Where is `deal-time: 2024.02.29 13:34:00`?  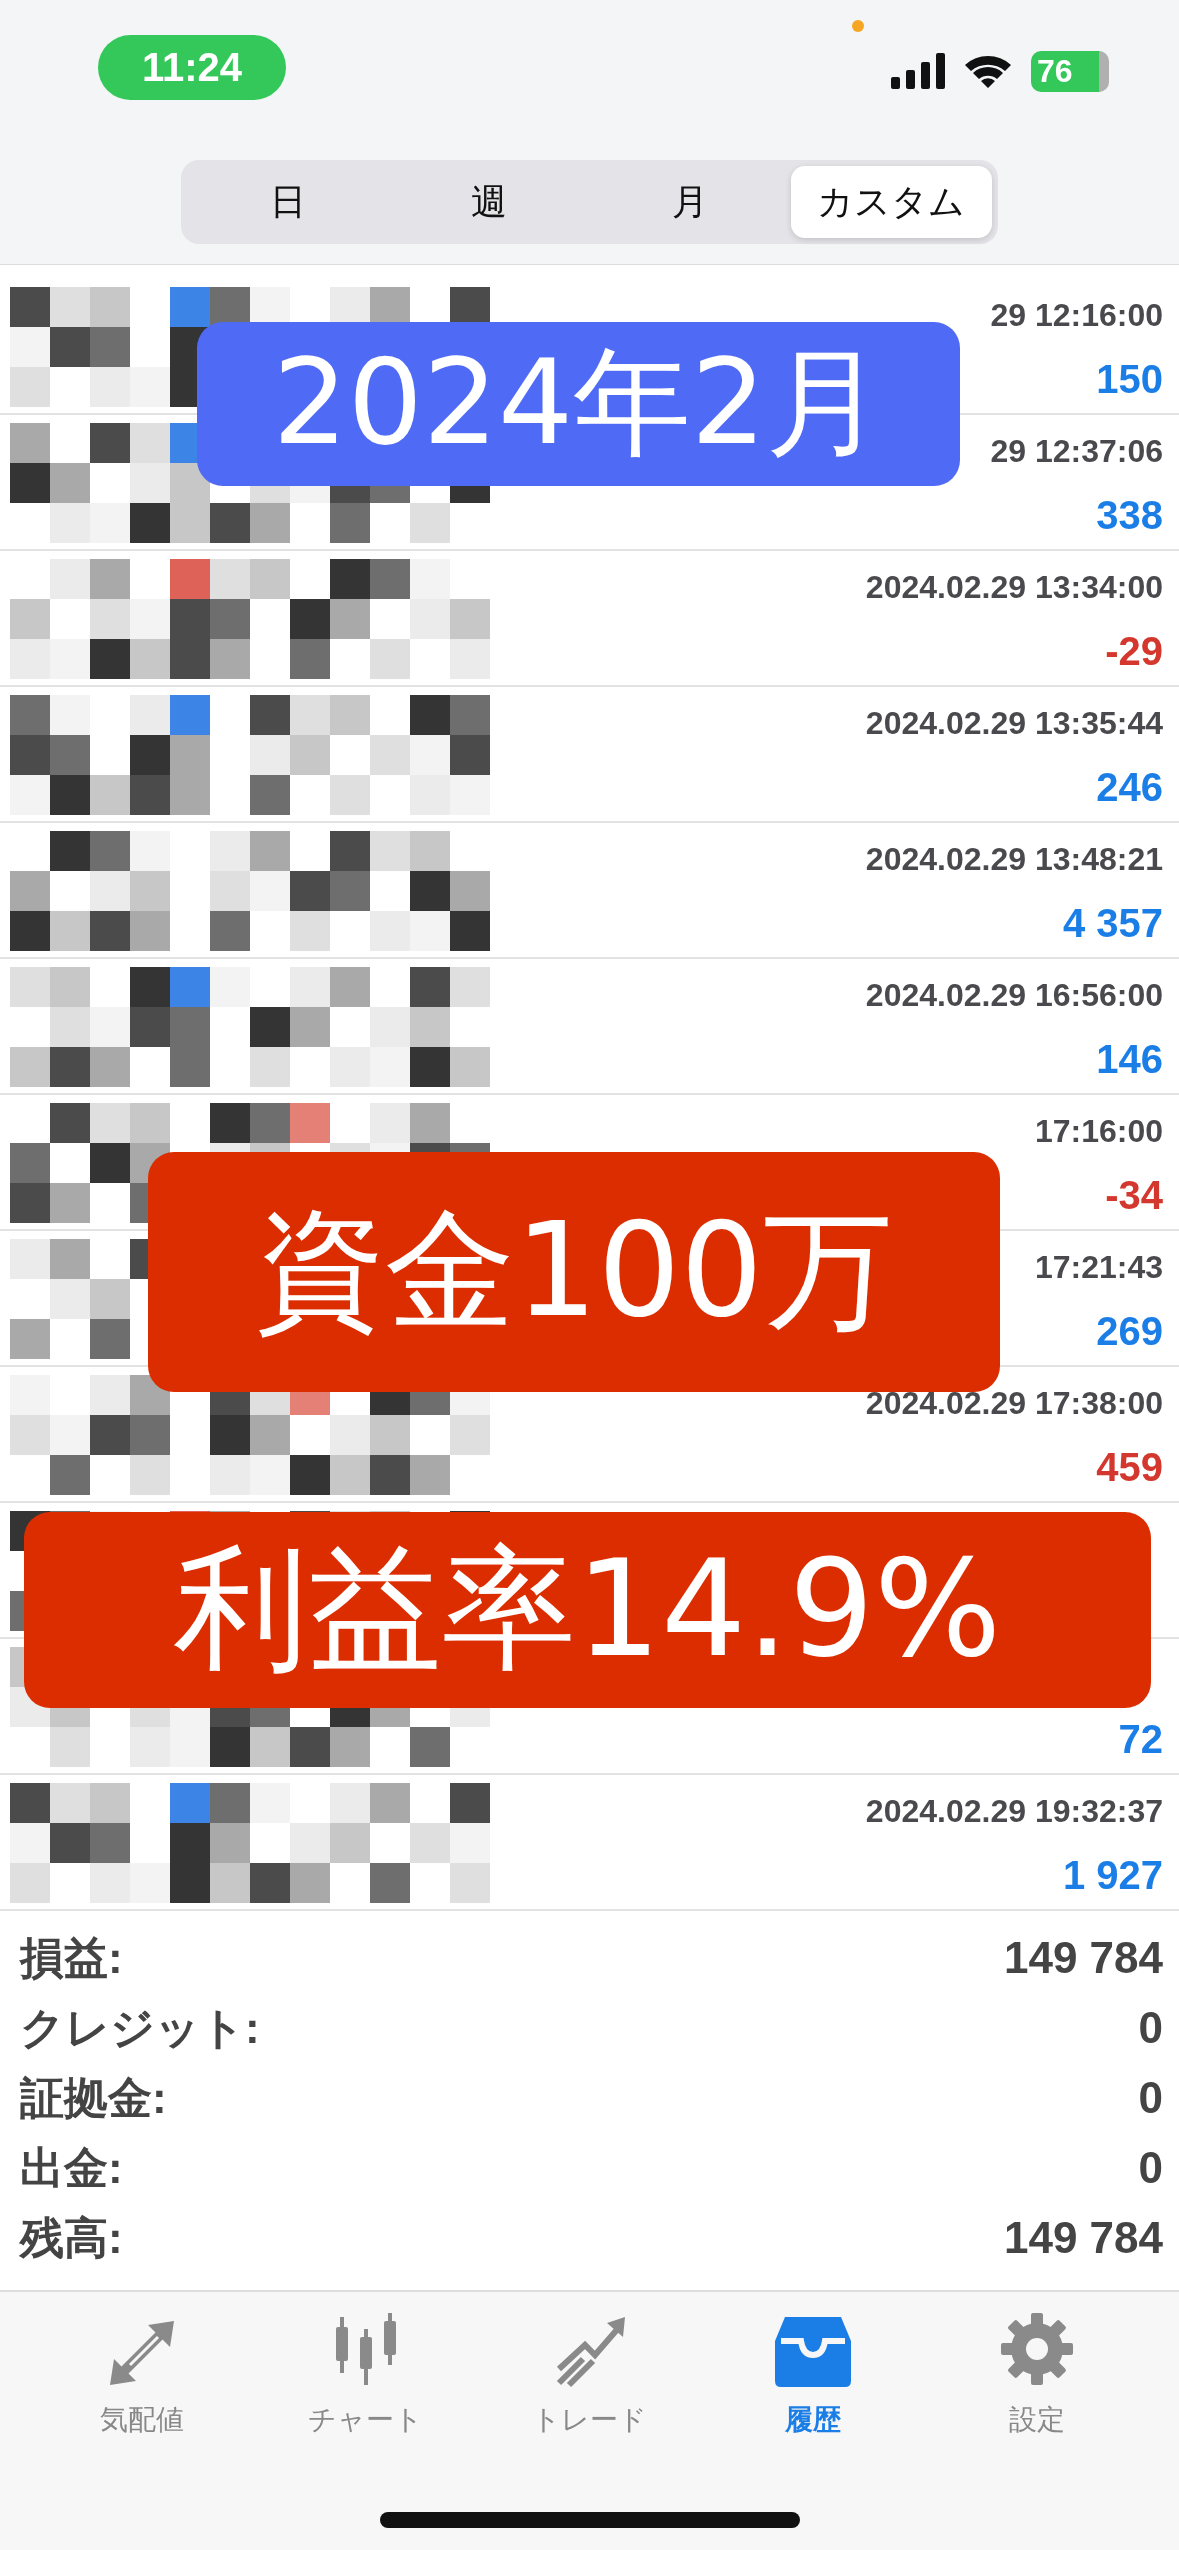
deal-time: 2024.02.29 13:34:00 is located at coordinates (1014, 588).